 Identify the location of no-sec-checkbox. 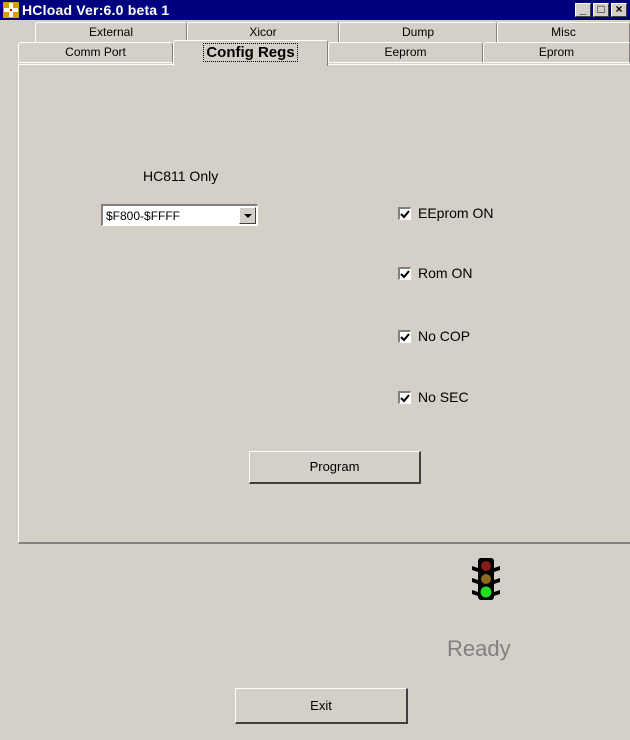
(404, 397).